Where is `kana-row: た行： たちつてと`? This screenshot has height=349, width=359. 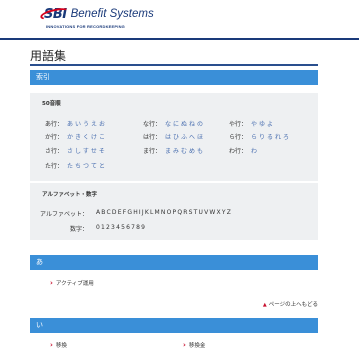 kana-row: た行： たちつてと is located at coordinates (76, 165).